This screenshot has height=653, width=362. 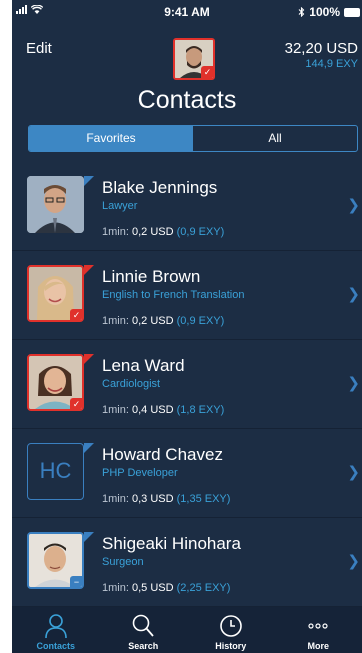 What do you see at coordinates (162, 454) in the screenshot?
I see `contact-name: Howard Chavez` at bounding box center [162, 454].